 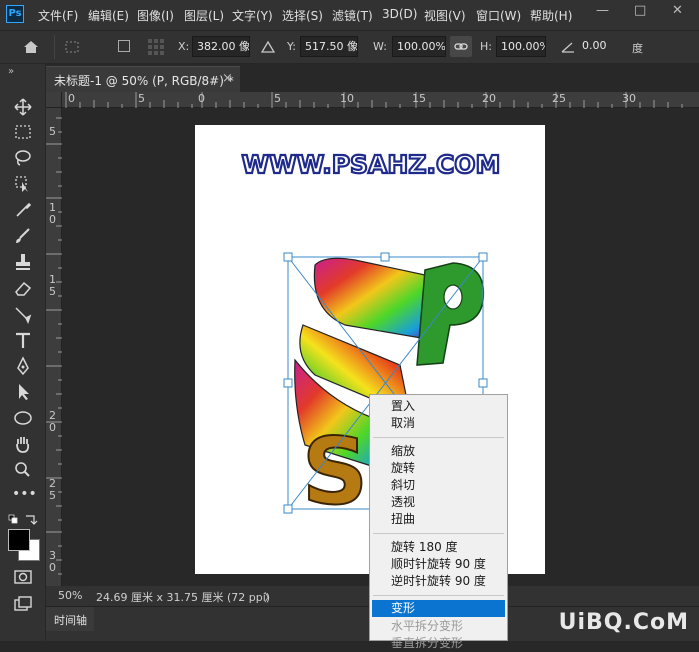 I want to click on link-button, so click(x=461, y=46).